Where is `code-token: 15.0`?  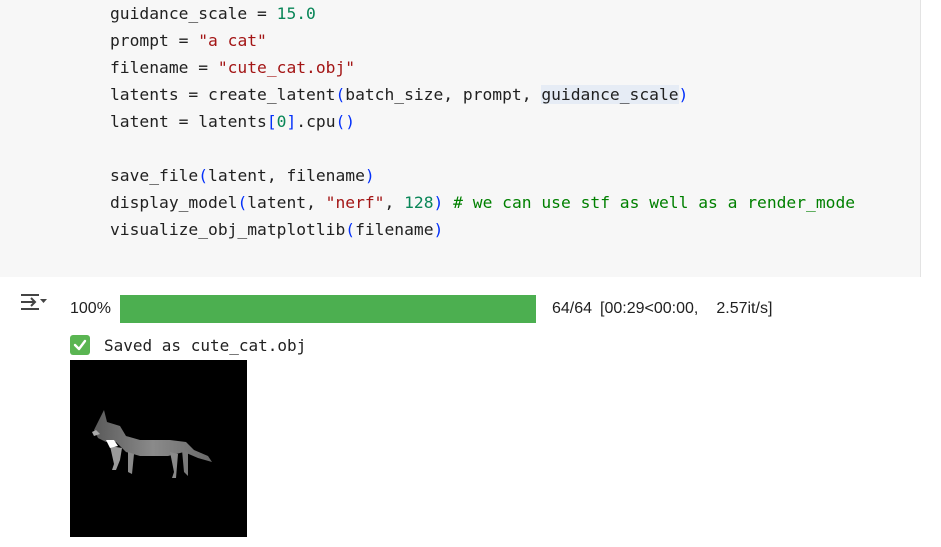
code-token: 15.0 is located at coordinates (296, 13).